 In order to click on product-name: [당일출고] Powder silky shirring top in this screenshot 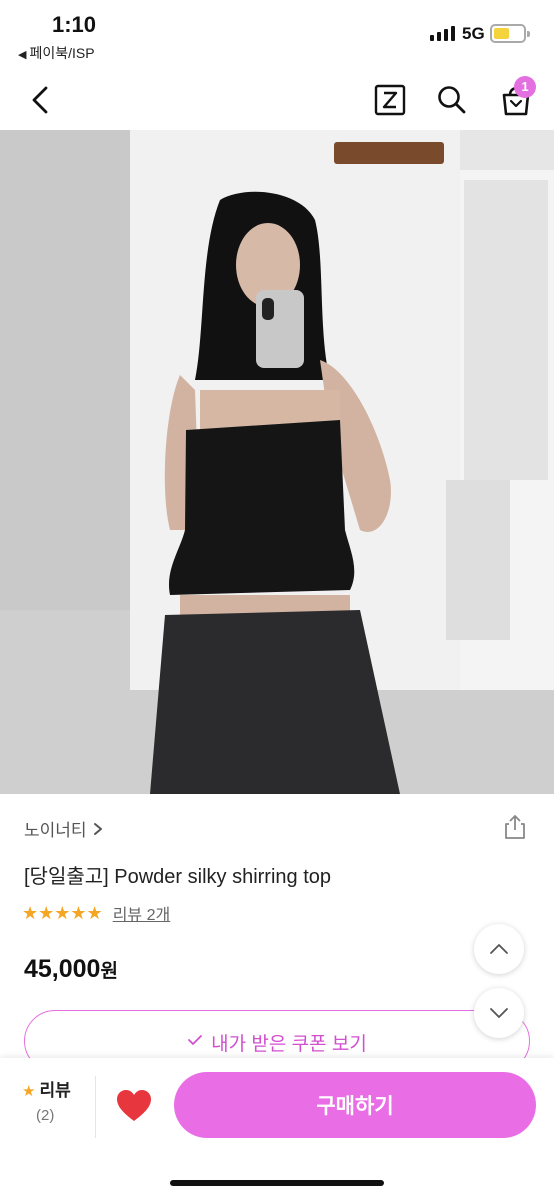, I will do `click(178, 877)`.